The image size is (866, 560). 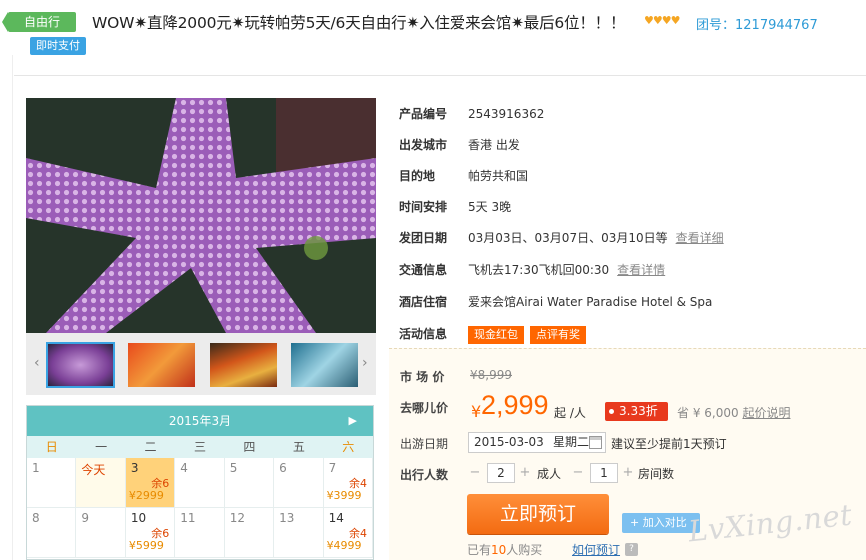 What do you see at coordinates (662, 20) in the screenshot?
I see `rating-hearts-icon: ♥♥♥♥` at bounding box center [662, 20].